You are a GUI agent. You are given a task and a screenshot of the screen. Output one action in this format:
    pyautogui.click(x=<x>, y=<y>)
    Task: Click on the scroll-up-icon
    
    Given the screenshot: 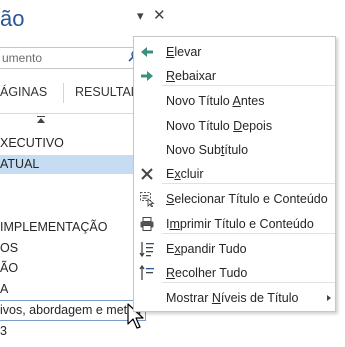 What is the action you would take?
    pyautogui.click(x=41, y=120)
    